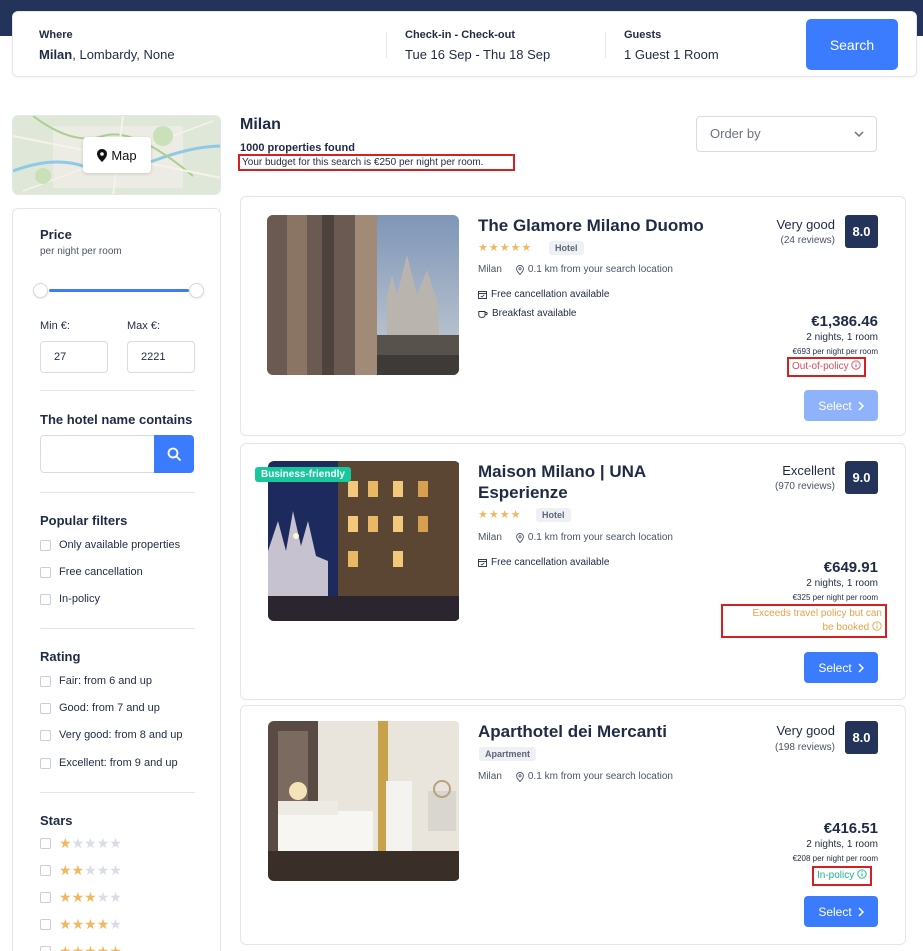 This screenshot has width=923, height=951. Describe the element at coordinates (161, 357) in the screenshot. I see `max-price-input: 2221` at that location.